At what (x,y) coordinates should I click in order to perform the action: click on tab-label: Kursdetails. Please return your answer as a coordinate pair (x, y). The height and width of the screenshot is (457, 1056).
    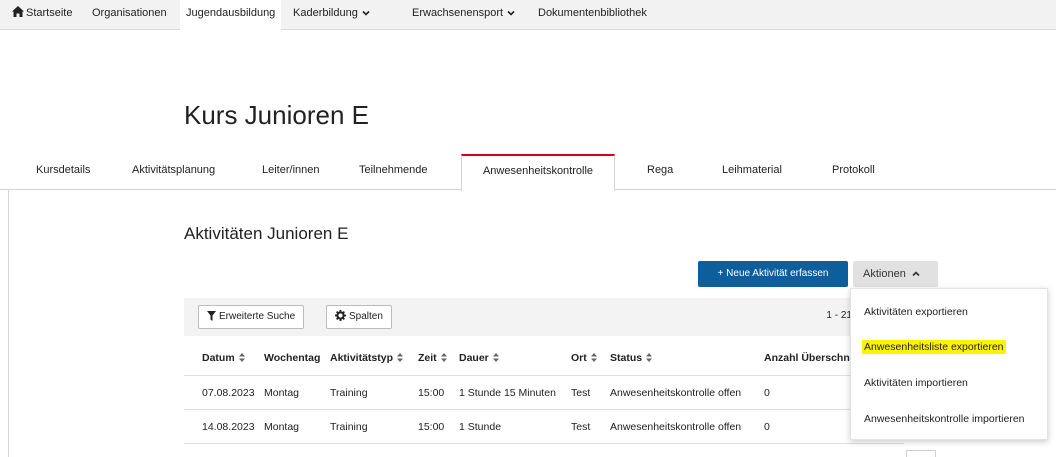
    Looking at the image, I should click on (63, 170).